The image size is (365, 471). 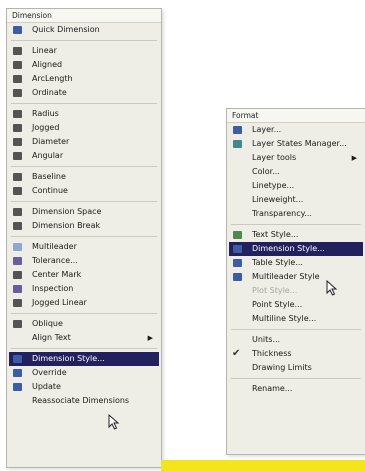 What do you see at coordinates (84, 30) in the screenshot?
I see `menu-item-quick-dimension: Quick Dimension` at bounding box center [84, 30].